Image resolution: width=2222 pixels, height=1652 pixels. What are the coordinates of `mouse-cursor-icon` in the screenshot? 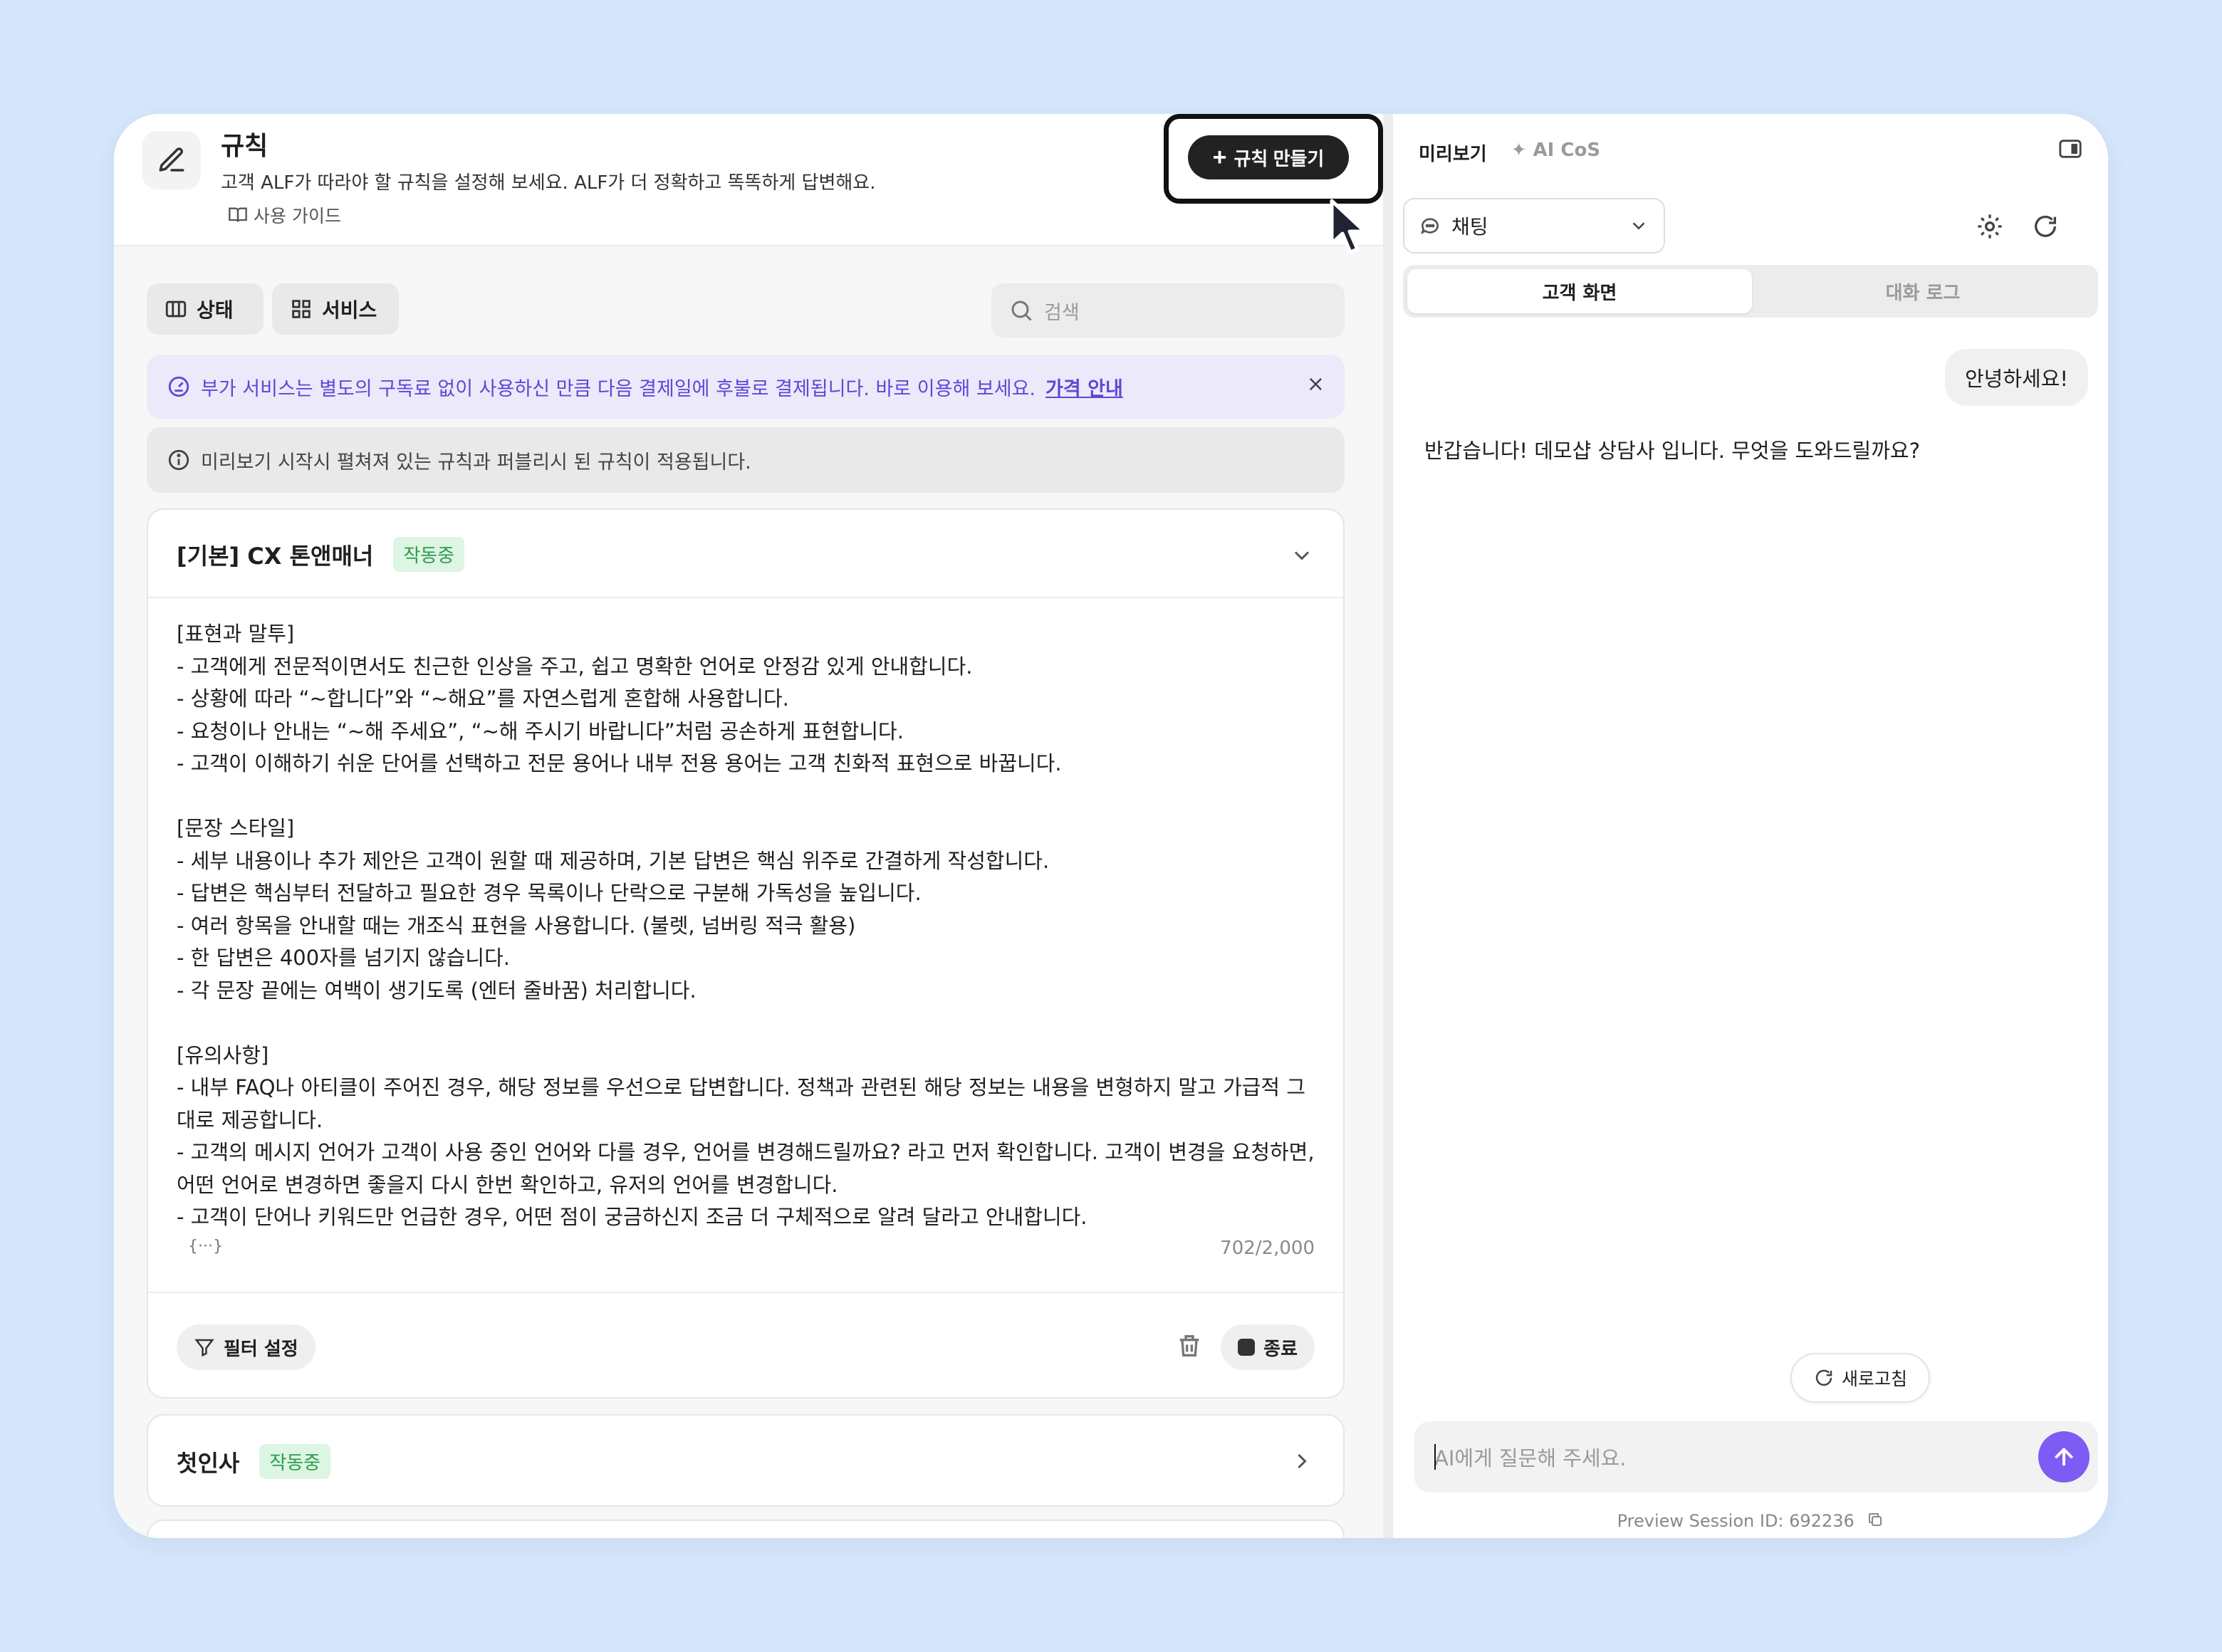 It's located at (1349, 226).